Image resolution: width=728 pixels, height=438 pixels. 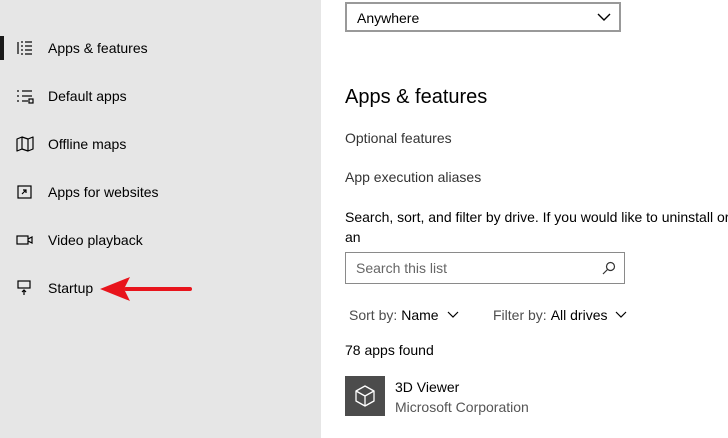 I want to click on search-box, so click(x=485, y=268).